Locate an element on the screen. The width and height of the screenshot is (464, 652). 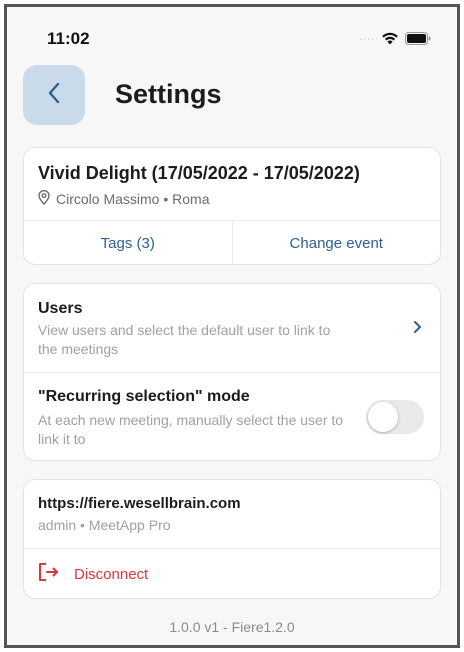
event-actions: Tags (3) Change event is located at coordinates (232, 242).